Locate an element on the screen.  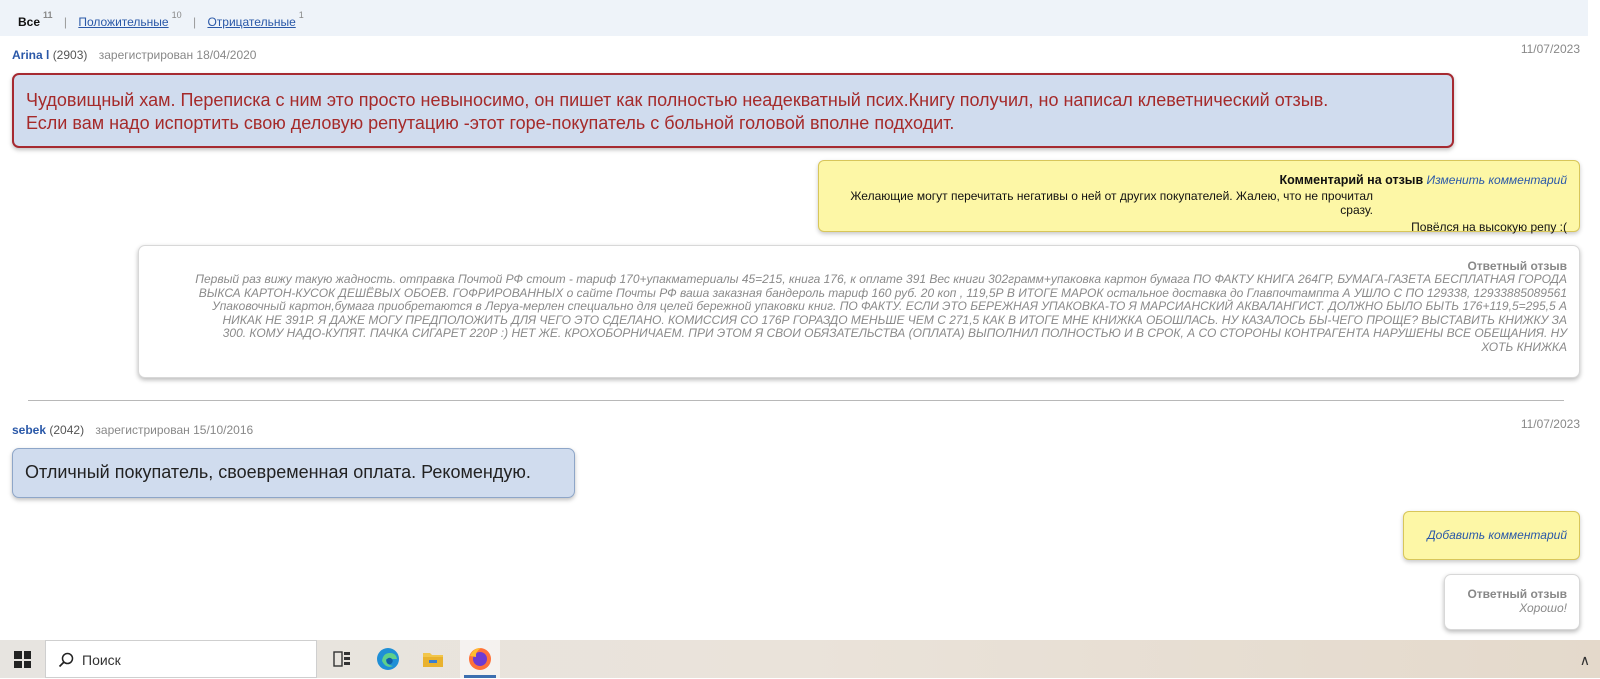
review-divider is located at coordinates (796, 400).